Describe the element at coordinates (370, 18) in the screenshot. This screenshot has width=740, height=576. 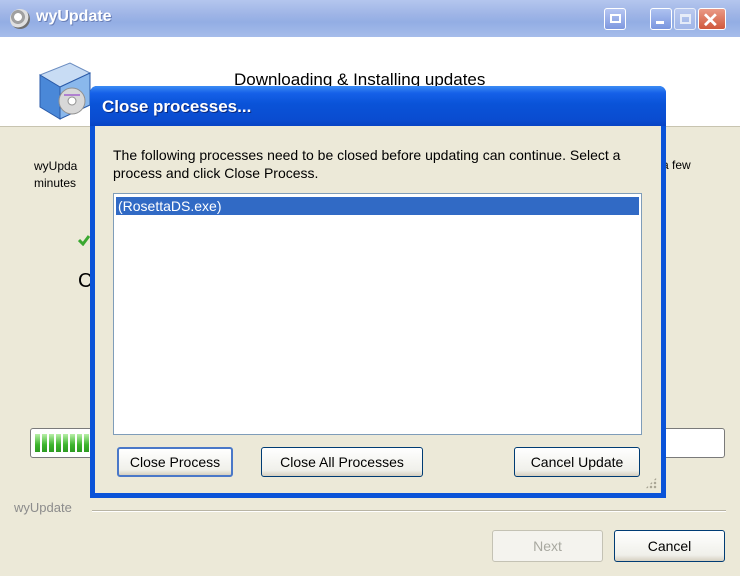
I see `main-titlebar: wyUpdate ✕` at that location.